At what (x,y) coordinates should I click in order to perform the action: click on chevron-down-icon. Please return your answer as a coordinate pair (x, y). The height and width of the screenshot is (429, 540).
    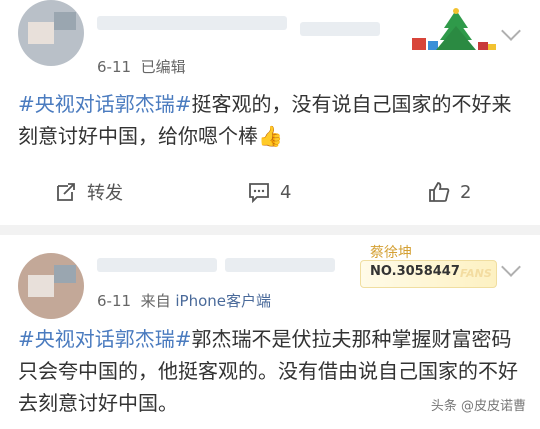
    Looking at the image, I should click on (511, 31).